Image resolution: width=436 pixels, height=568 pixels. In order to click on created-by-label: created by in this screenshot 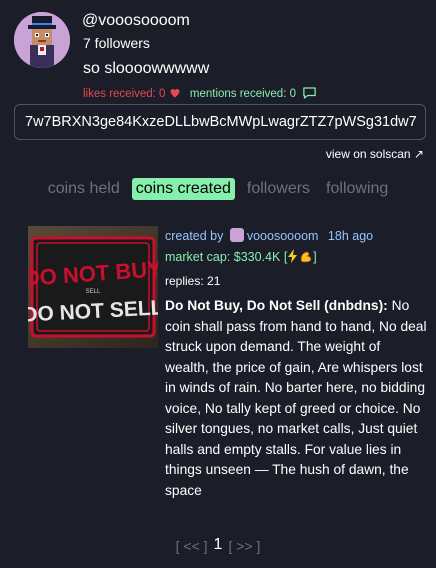, I will do `click(194, 236)`.